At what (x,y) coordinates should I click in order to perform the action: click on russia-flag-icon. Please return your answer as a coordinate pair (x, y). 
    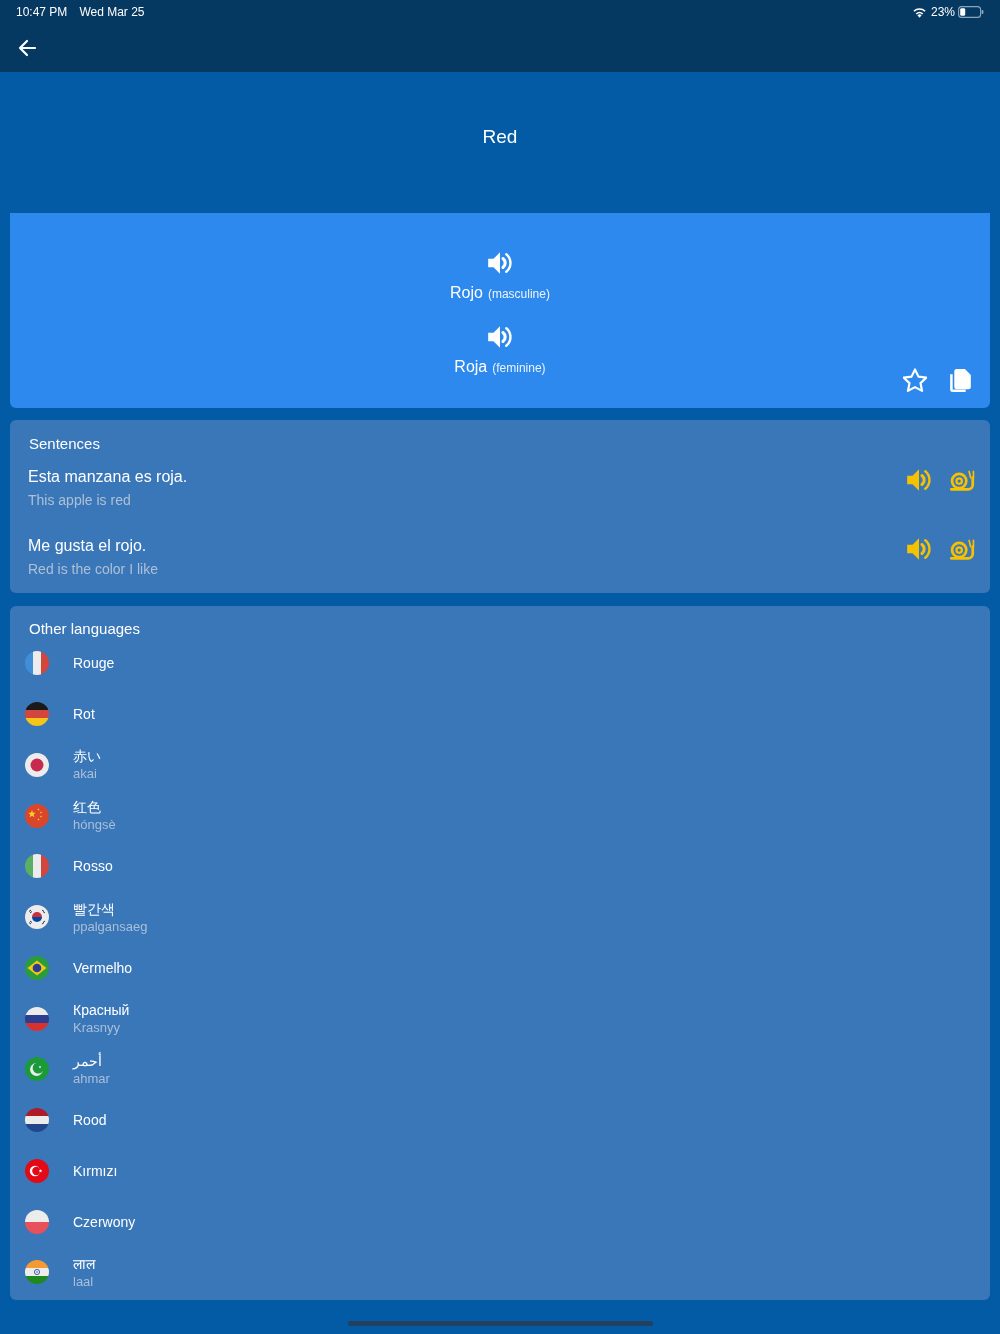
    Looking at the image, I should click on (37, 1018).